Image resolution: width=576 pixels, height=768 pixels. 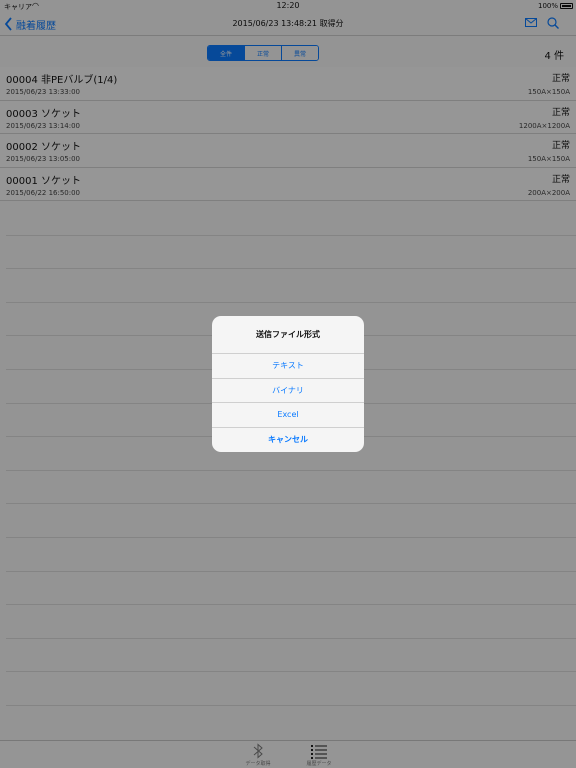 I want to click on alert-title: 送信ファイル形式, so click(x=288, y=335).